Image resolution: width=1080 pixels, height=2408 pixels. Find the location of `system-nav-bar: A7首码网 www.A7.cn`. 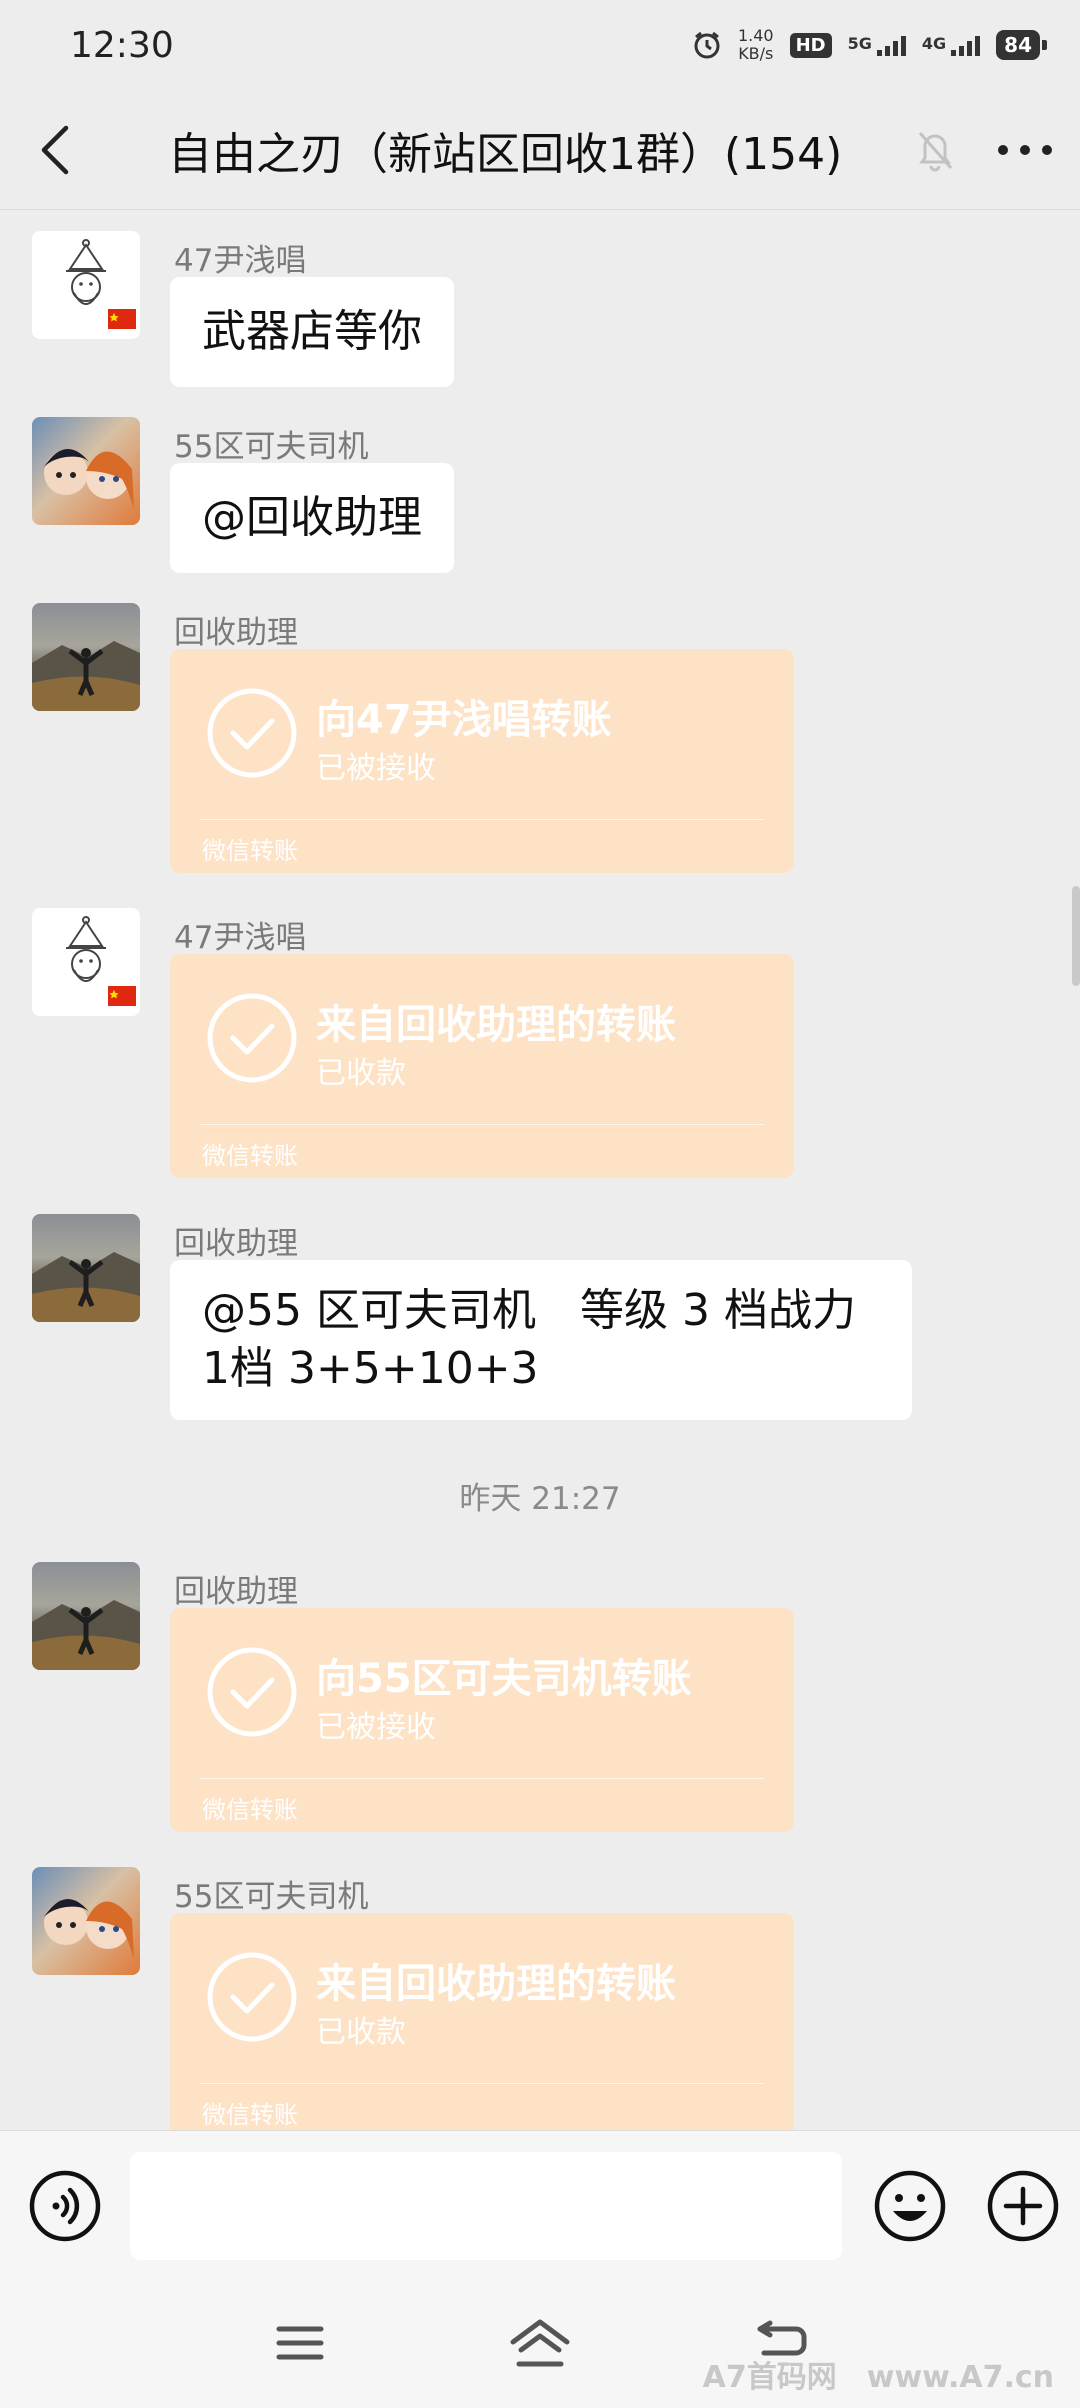

system-nav-bar: A7首码网 www.A7.cn is located at coordinates (540, 2344).